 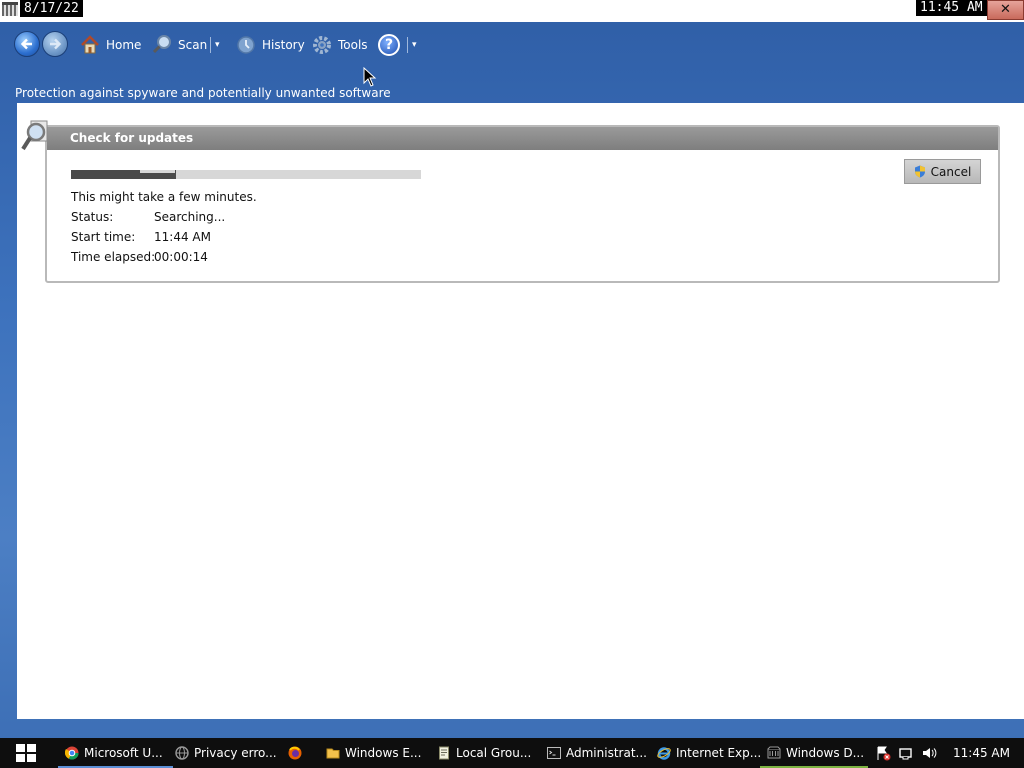 I want to click on close-icon: ✕, so click(x=1005, y=9).